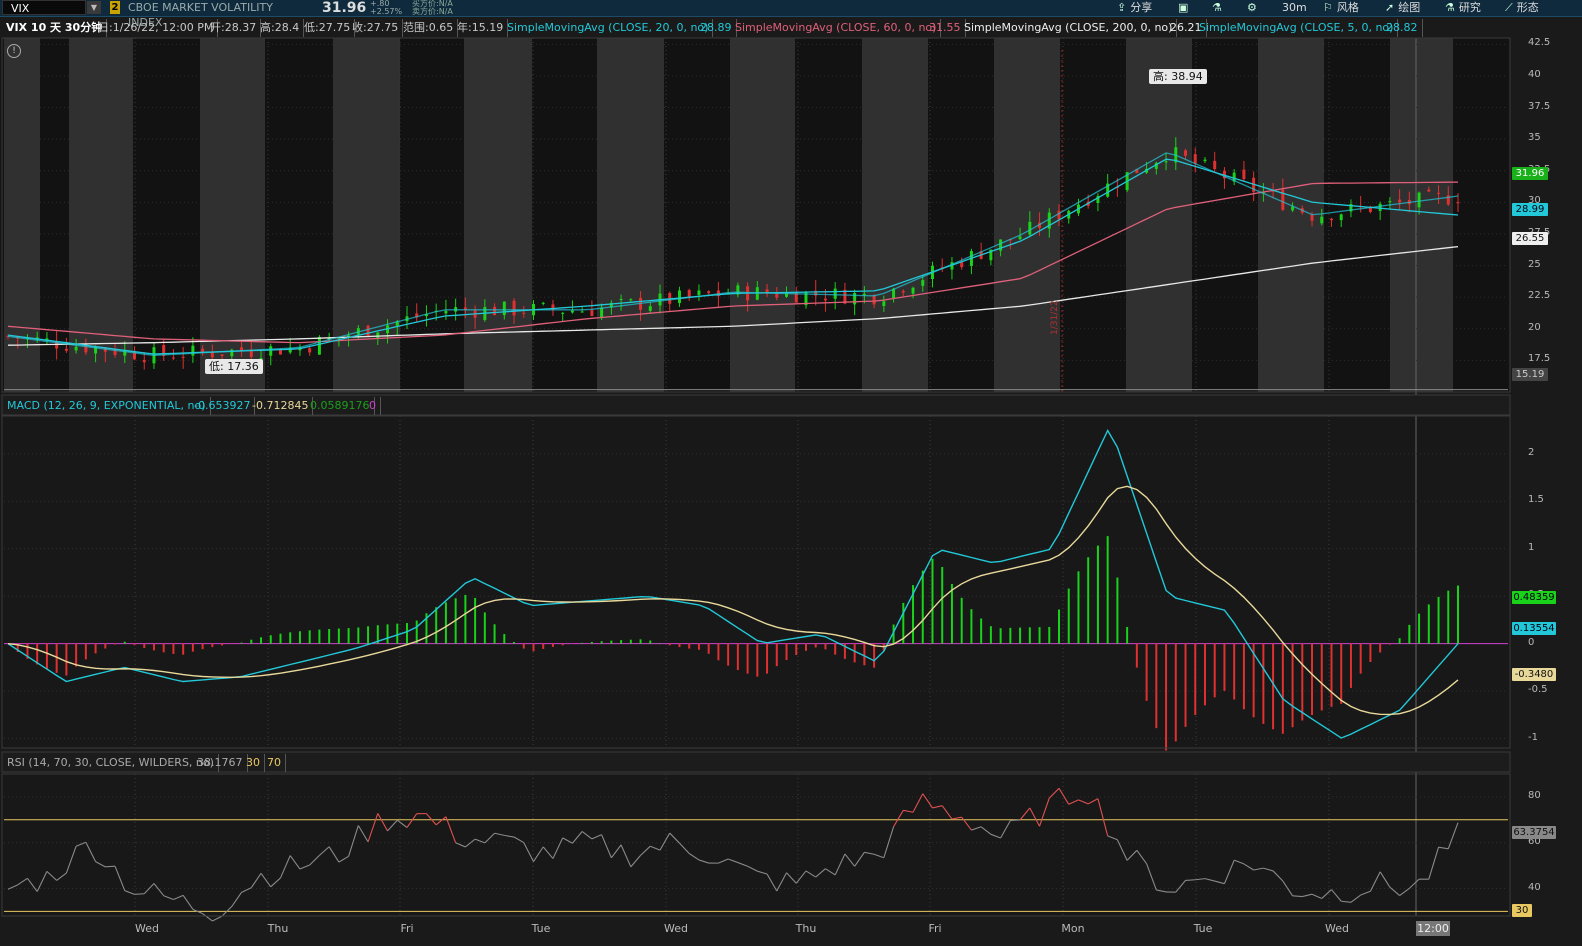  What do you see at coordinates (407, 928) in the screenshot?
I see `time-axis-label: Fri` at bounding box center [407, 928].